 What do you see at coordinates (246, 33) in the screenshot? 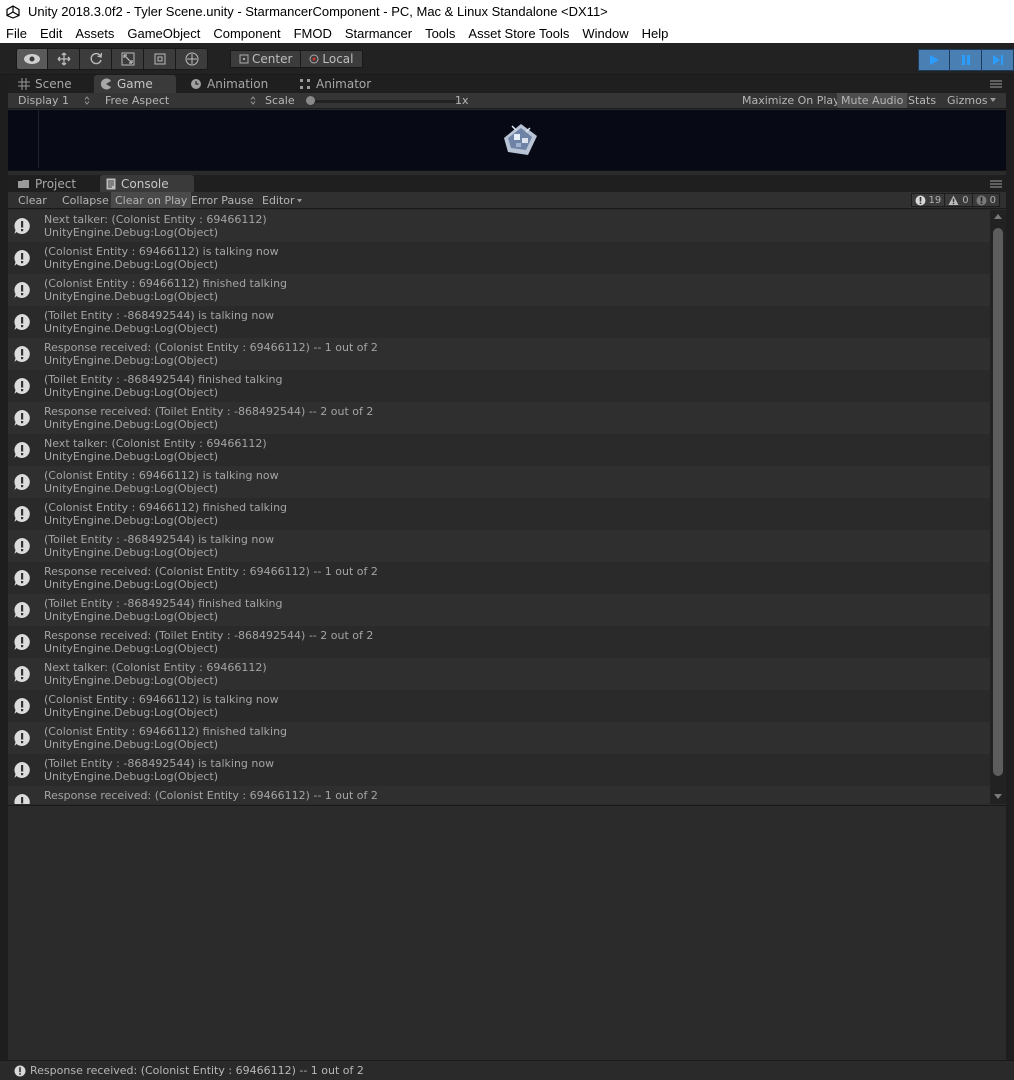
I see `menu-component: Component` at bounding box center [246, 33].